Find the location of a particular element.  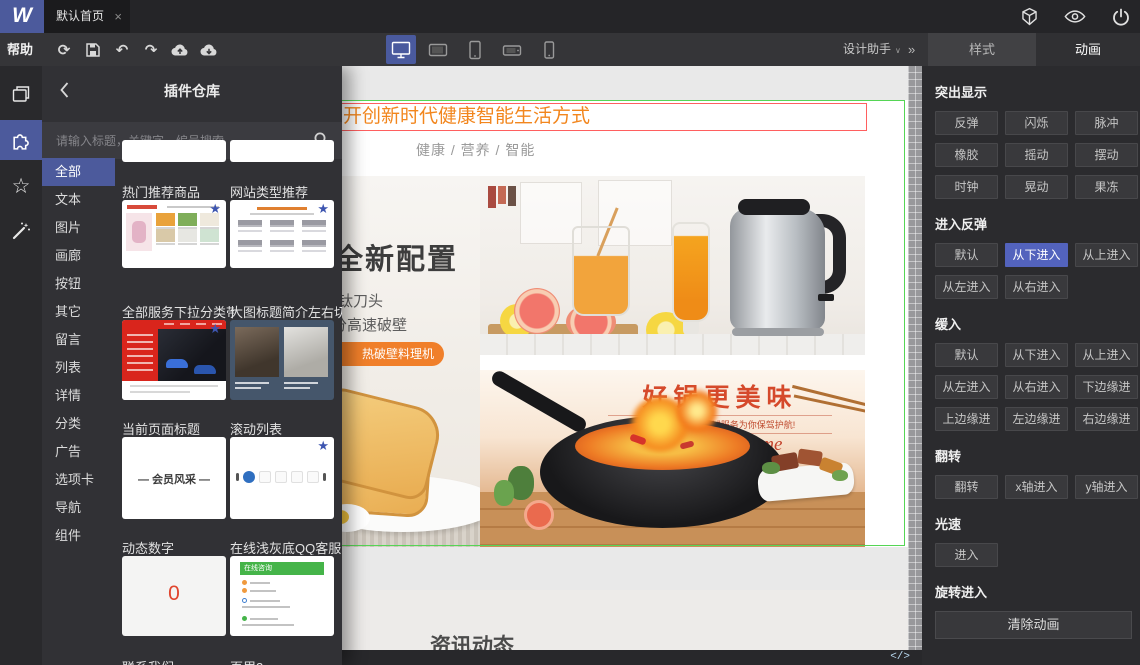

category-item: 导航 is located at coordinates (78, 508).